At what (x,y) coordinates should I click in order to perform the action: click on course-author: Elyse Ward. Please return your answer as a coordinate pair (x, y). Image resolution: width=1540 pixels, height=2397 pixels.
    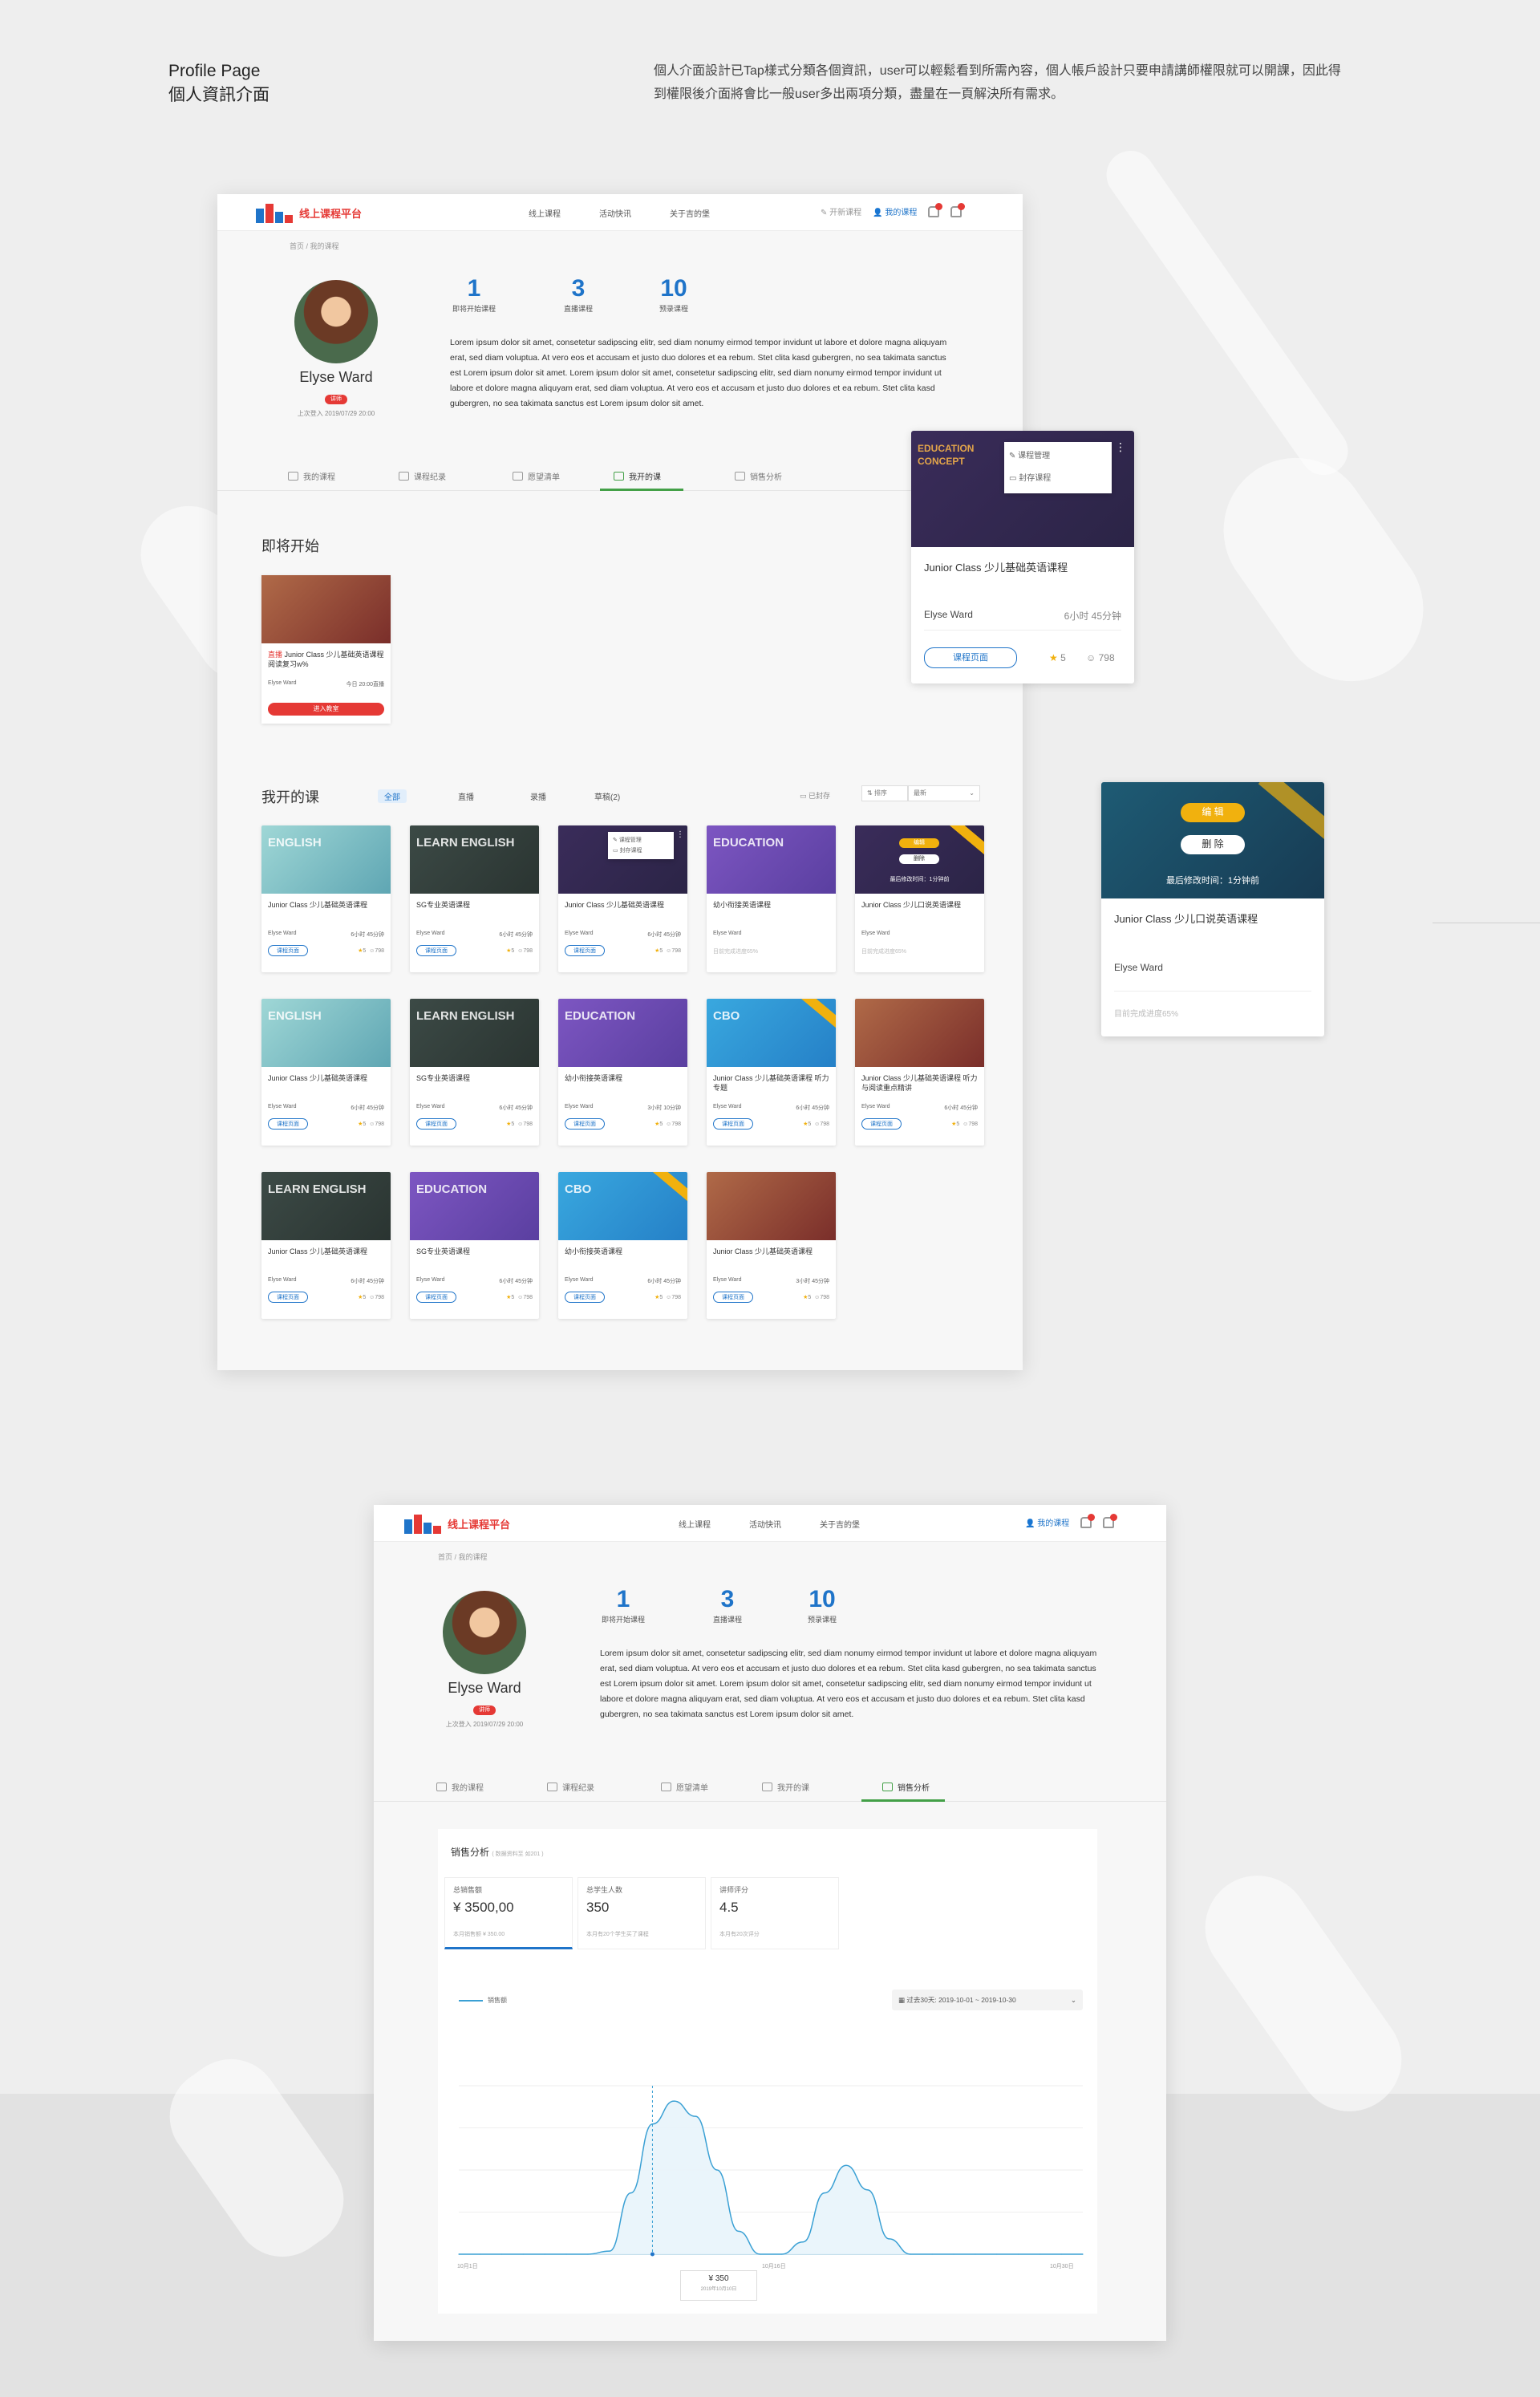
    Looking at the image, I should click on (282, 1106).